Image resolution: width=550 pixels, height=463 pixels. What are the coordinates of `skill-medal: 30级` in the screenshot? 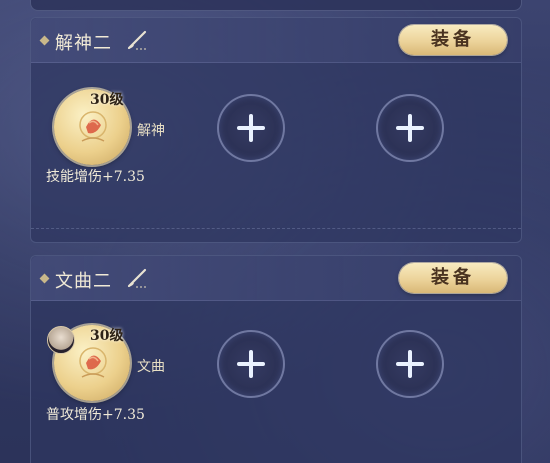 It's located at (92, 127).